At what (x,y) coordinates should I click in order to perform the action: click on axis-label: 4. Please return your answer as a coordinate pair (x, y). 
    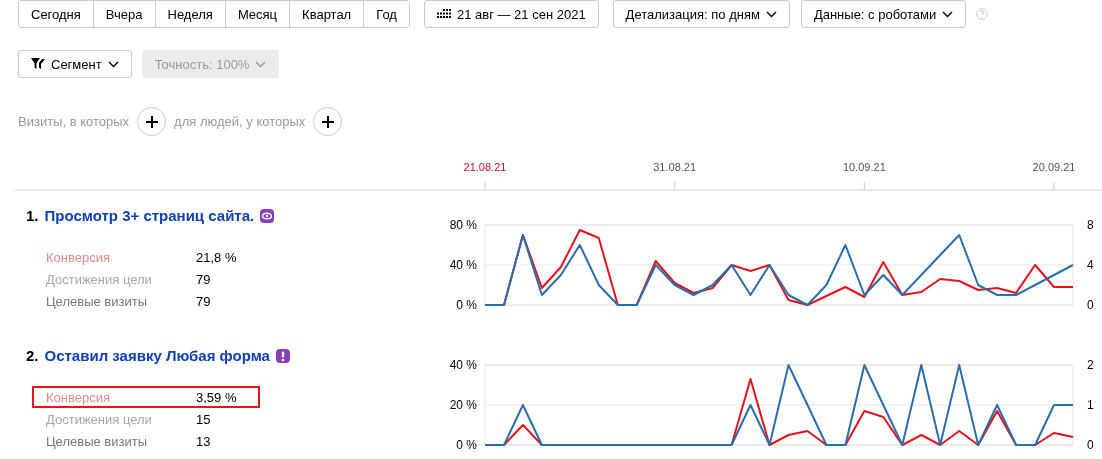
    Looking at the image, I should click on (1090, 265).